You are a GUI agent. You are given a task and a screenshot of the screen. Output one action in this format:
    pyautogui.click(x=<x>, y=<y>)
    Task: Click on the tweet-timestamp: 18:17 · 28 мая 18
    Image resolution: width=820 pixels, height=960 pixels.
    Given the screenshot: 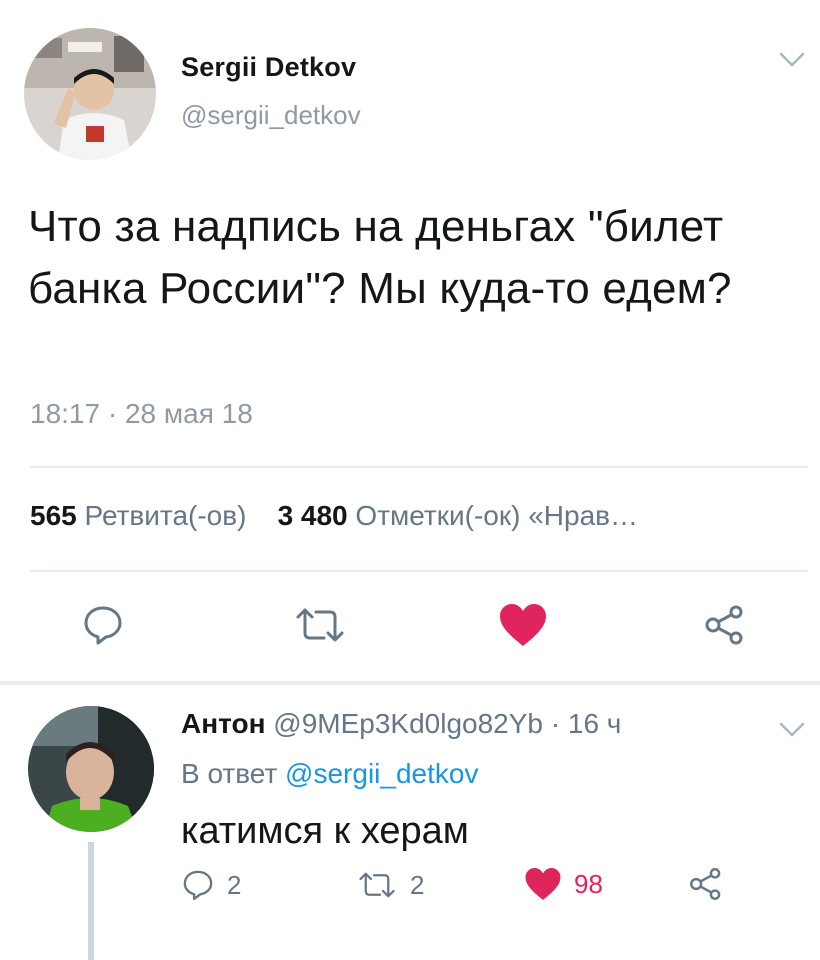 What is the action you would take?
    pyautogui.click(x=141, y=414)
    